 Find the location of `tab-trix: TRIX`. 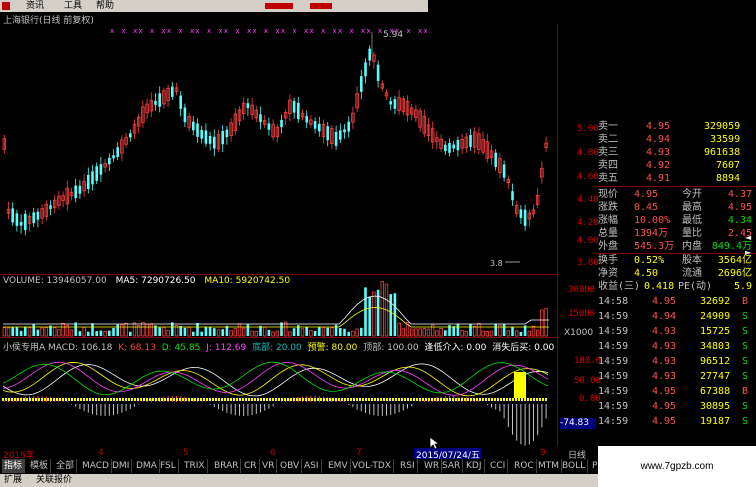

tab-trix: TRIX is located at coordinates (195, 466).